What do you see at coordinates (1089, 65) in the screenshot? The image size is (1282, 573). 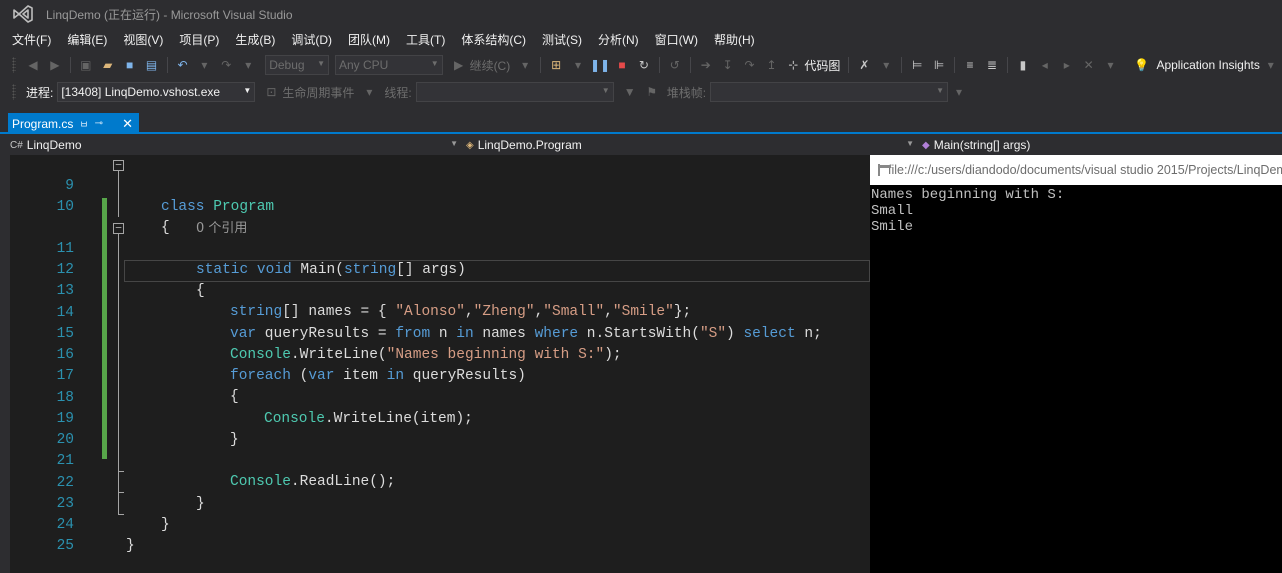 I see `clear-bookmarks-icon: ✕` at bounding box center [1089, 65].